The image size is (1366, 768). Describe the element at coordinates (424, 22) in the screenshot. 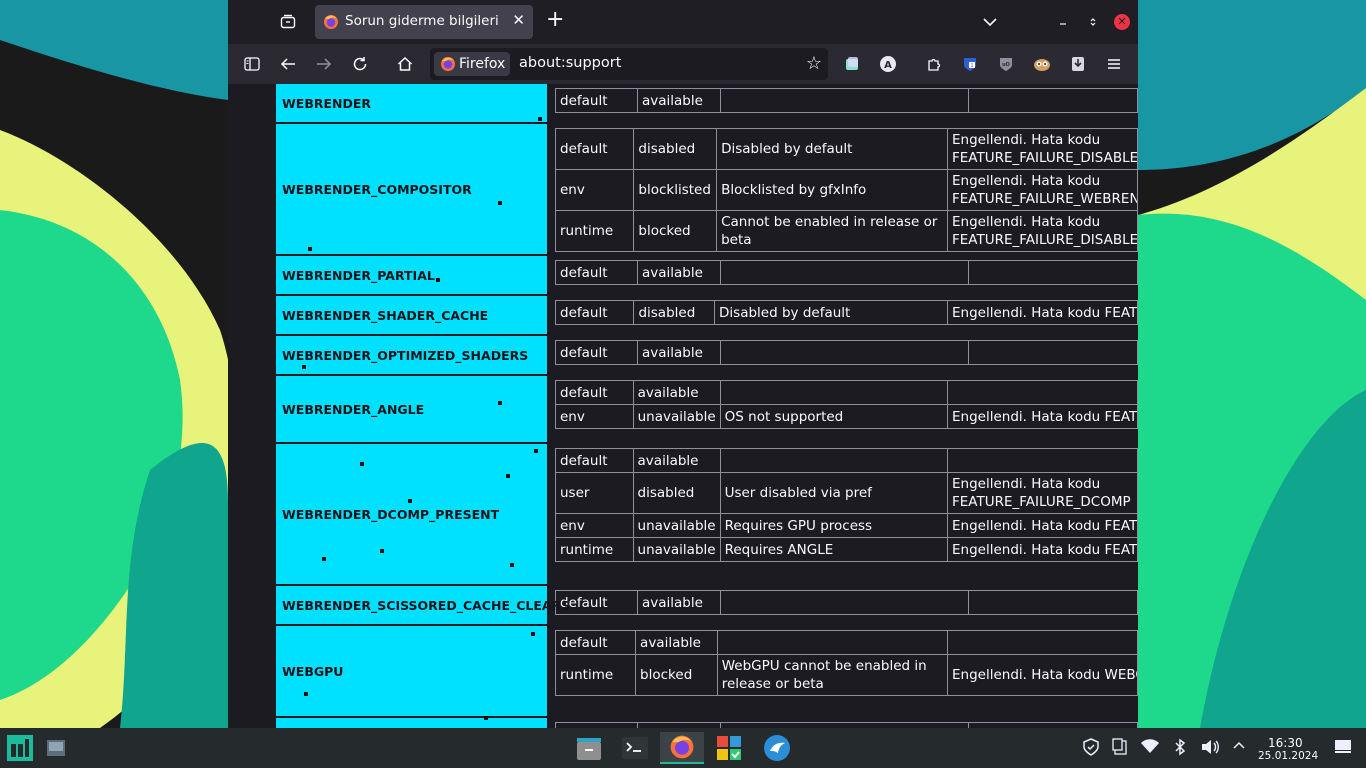

I see `tab-troubleshooting: Sorun giderme bilgileri ✕` at that location.